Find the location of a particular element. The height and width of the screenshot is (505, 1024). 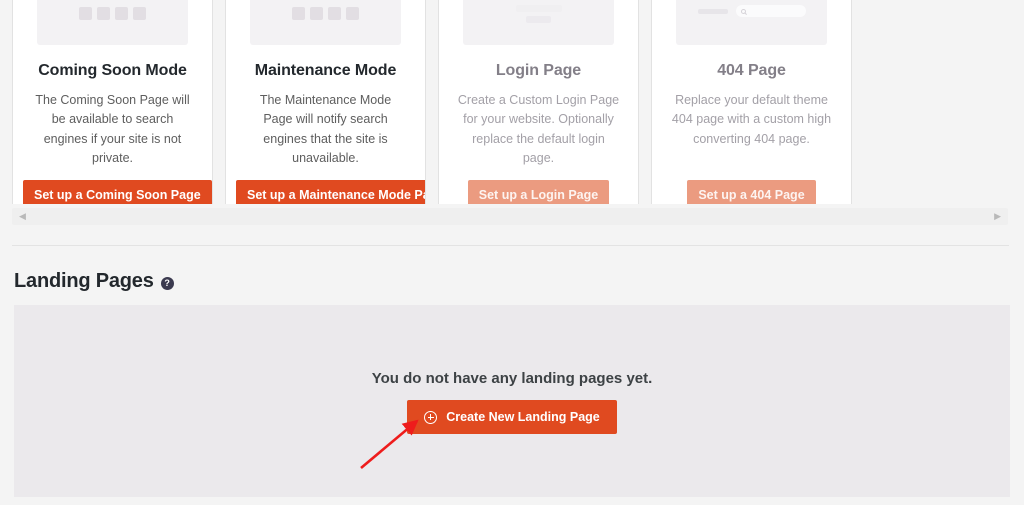

card-cta-wrapper: Set up a Coming Soon Page is located at coordinates (112, 186).